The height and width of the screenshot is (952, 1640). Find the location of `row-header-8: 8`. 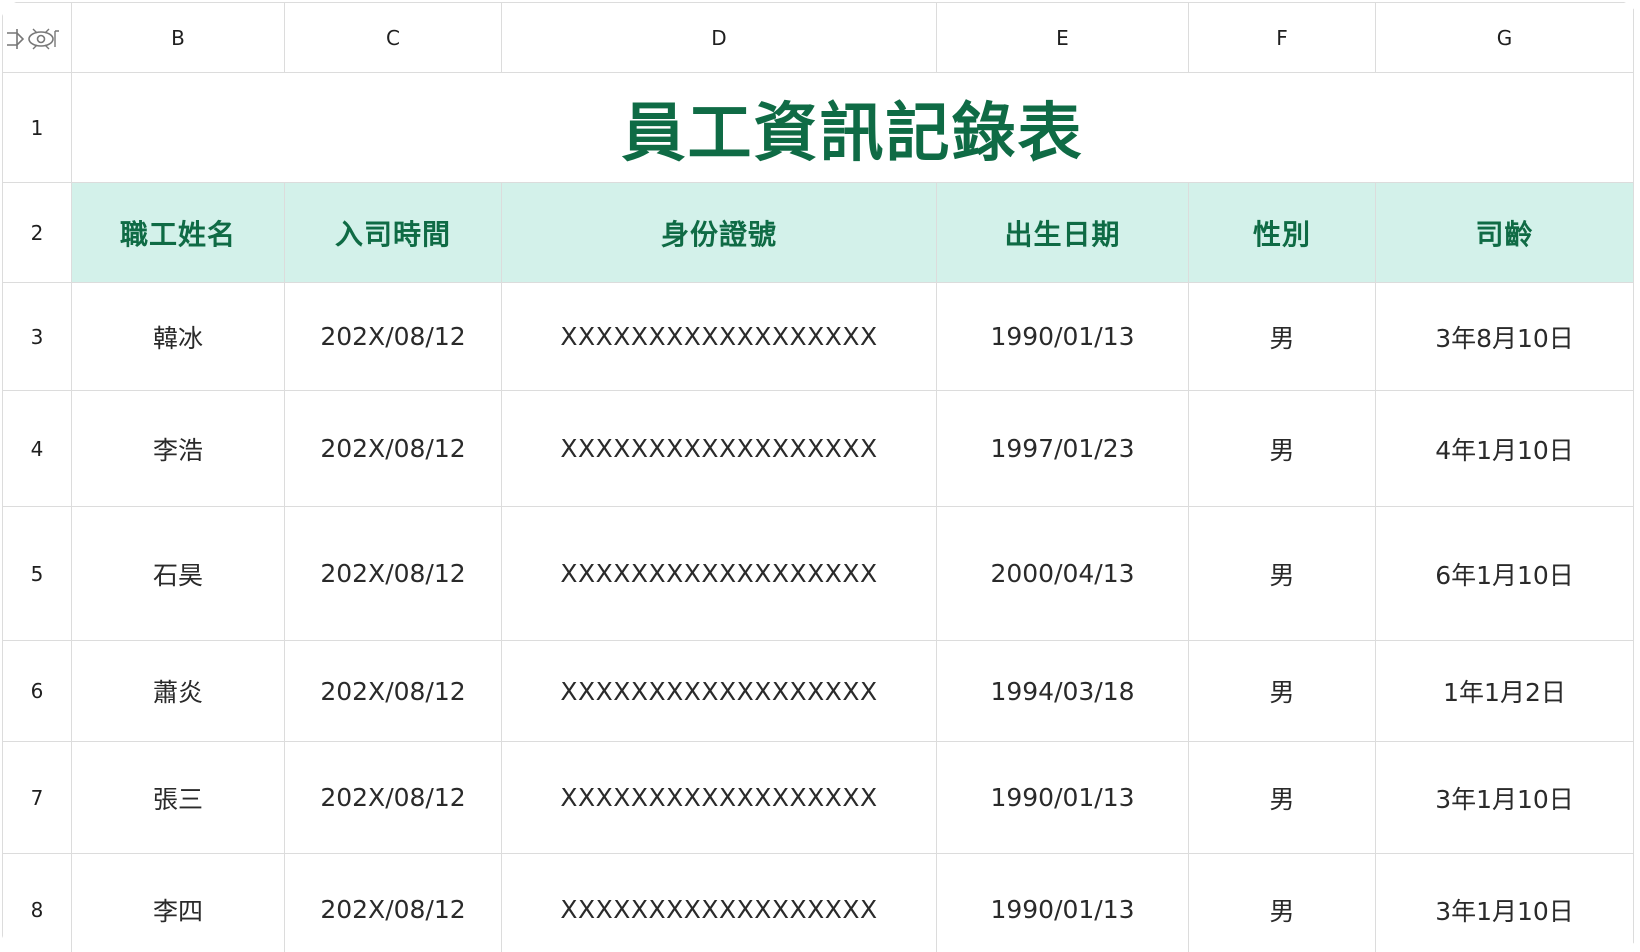

row-header-8: 8 is located at coordinates (37, 902).